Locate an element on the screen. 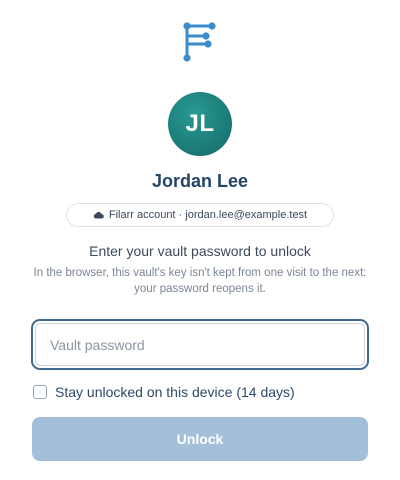 The width and height of the screenshot is (400, 480). stay-unlocked-option: Stay unlocked on this device (14 days) is located at coordinates (164, 392).